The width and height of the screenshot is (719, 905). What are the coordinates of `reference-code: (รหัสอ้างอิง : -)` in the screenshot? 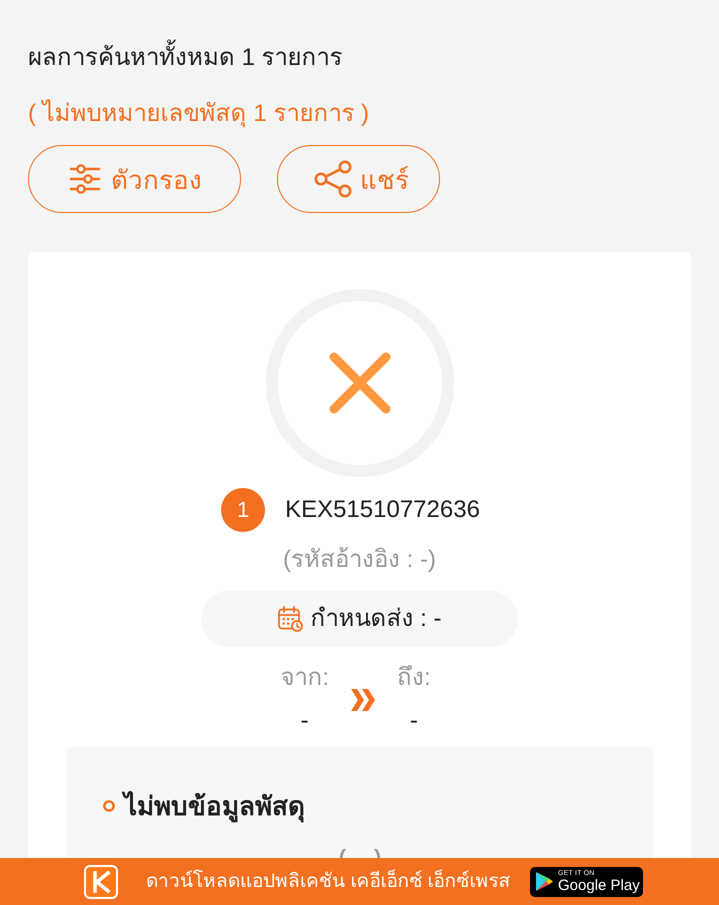 It's located at (359, 560).